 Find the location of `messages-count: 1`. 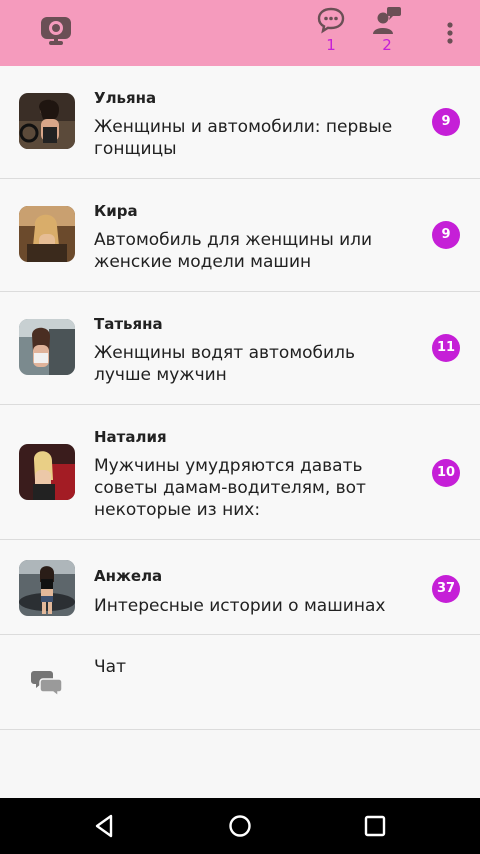

messages-count: 1 is located at coordinates (331, 45).